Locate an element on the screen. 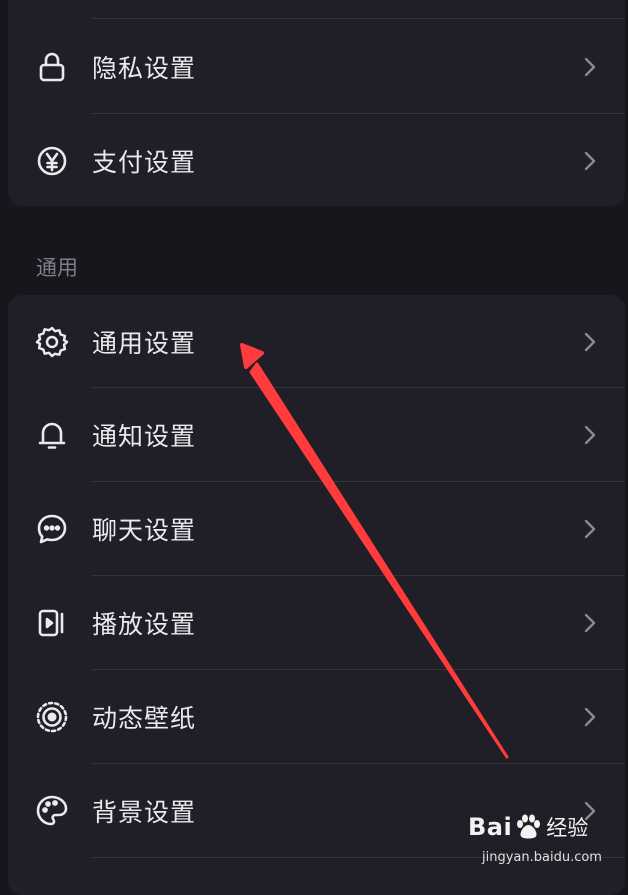 The width and height of the screenshot is (628, 895). baidu-jingyan-watermark: Bai 经验 jingyan.baidu.com is located at coordinates (543, 843).